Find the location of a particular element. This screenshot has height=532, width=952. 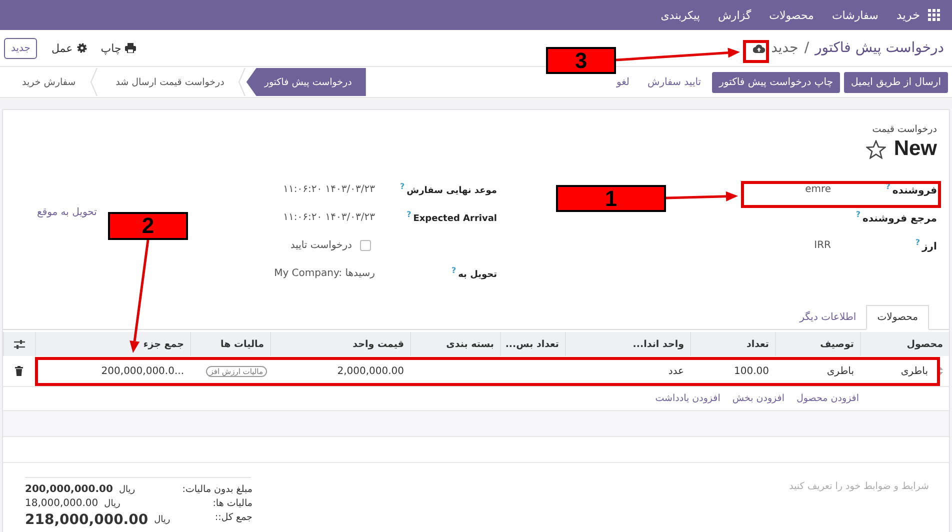

total-label: جمع کل:: is located at coordinates (233, 518).